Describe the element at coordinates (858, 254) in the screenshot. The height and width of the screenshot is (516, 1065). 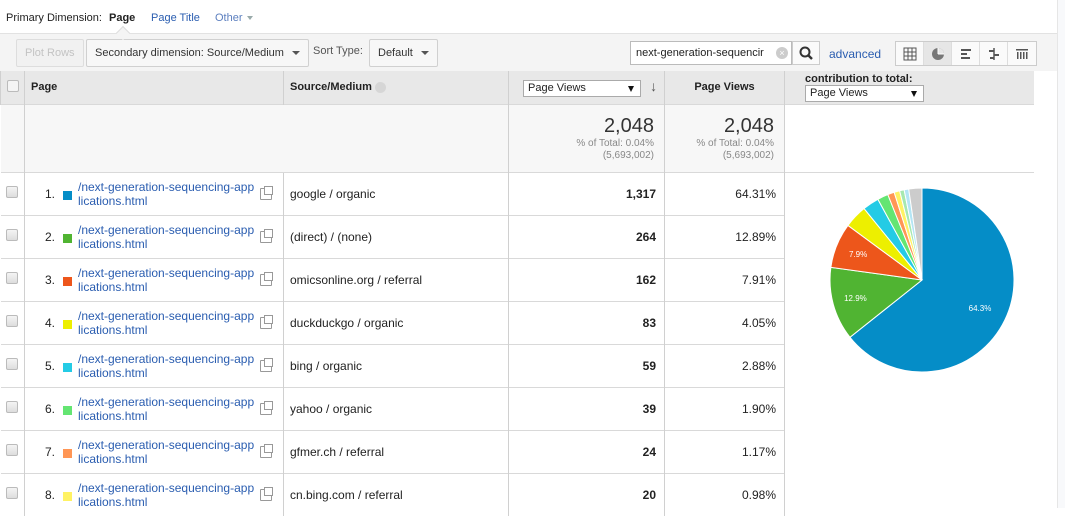
I see `pie-data-label: 7.9%` at that location.